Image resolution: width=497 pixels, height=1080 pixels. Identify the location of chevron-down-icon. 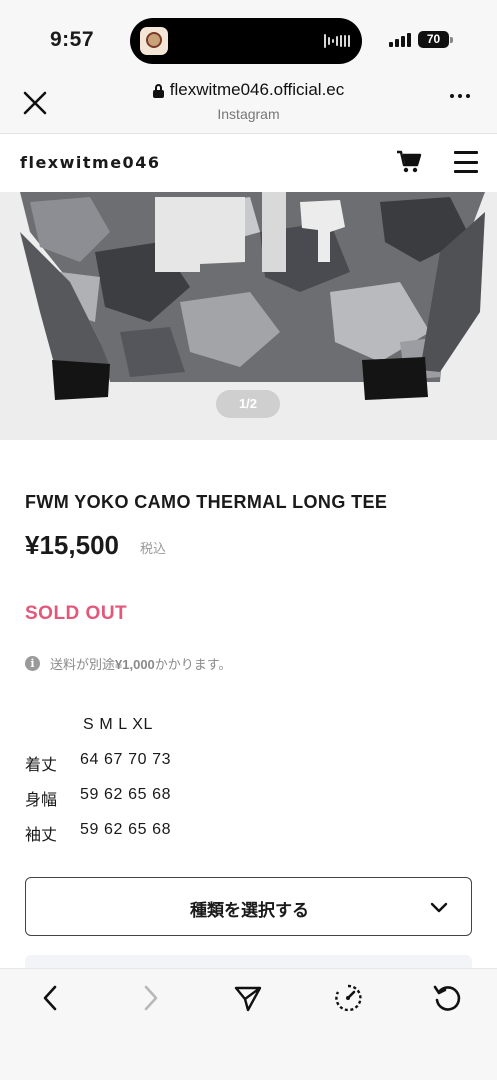
(439, 907).